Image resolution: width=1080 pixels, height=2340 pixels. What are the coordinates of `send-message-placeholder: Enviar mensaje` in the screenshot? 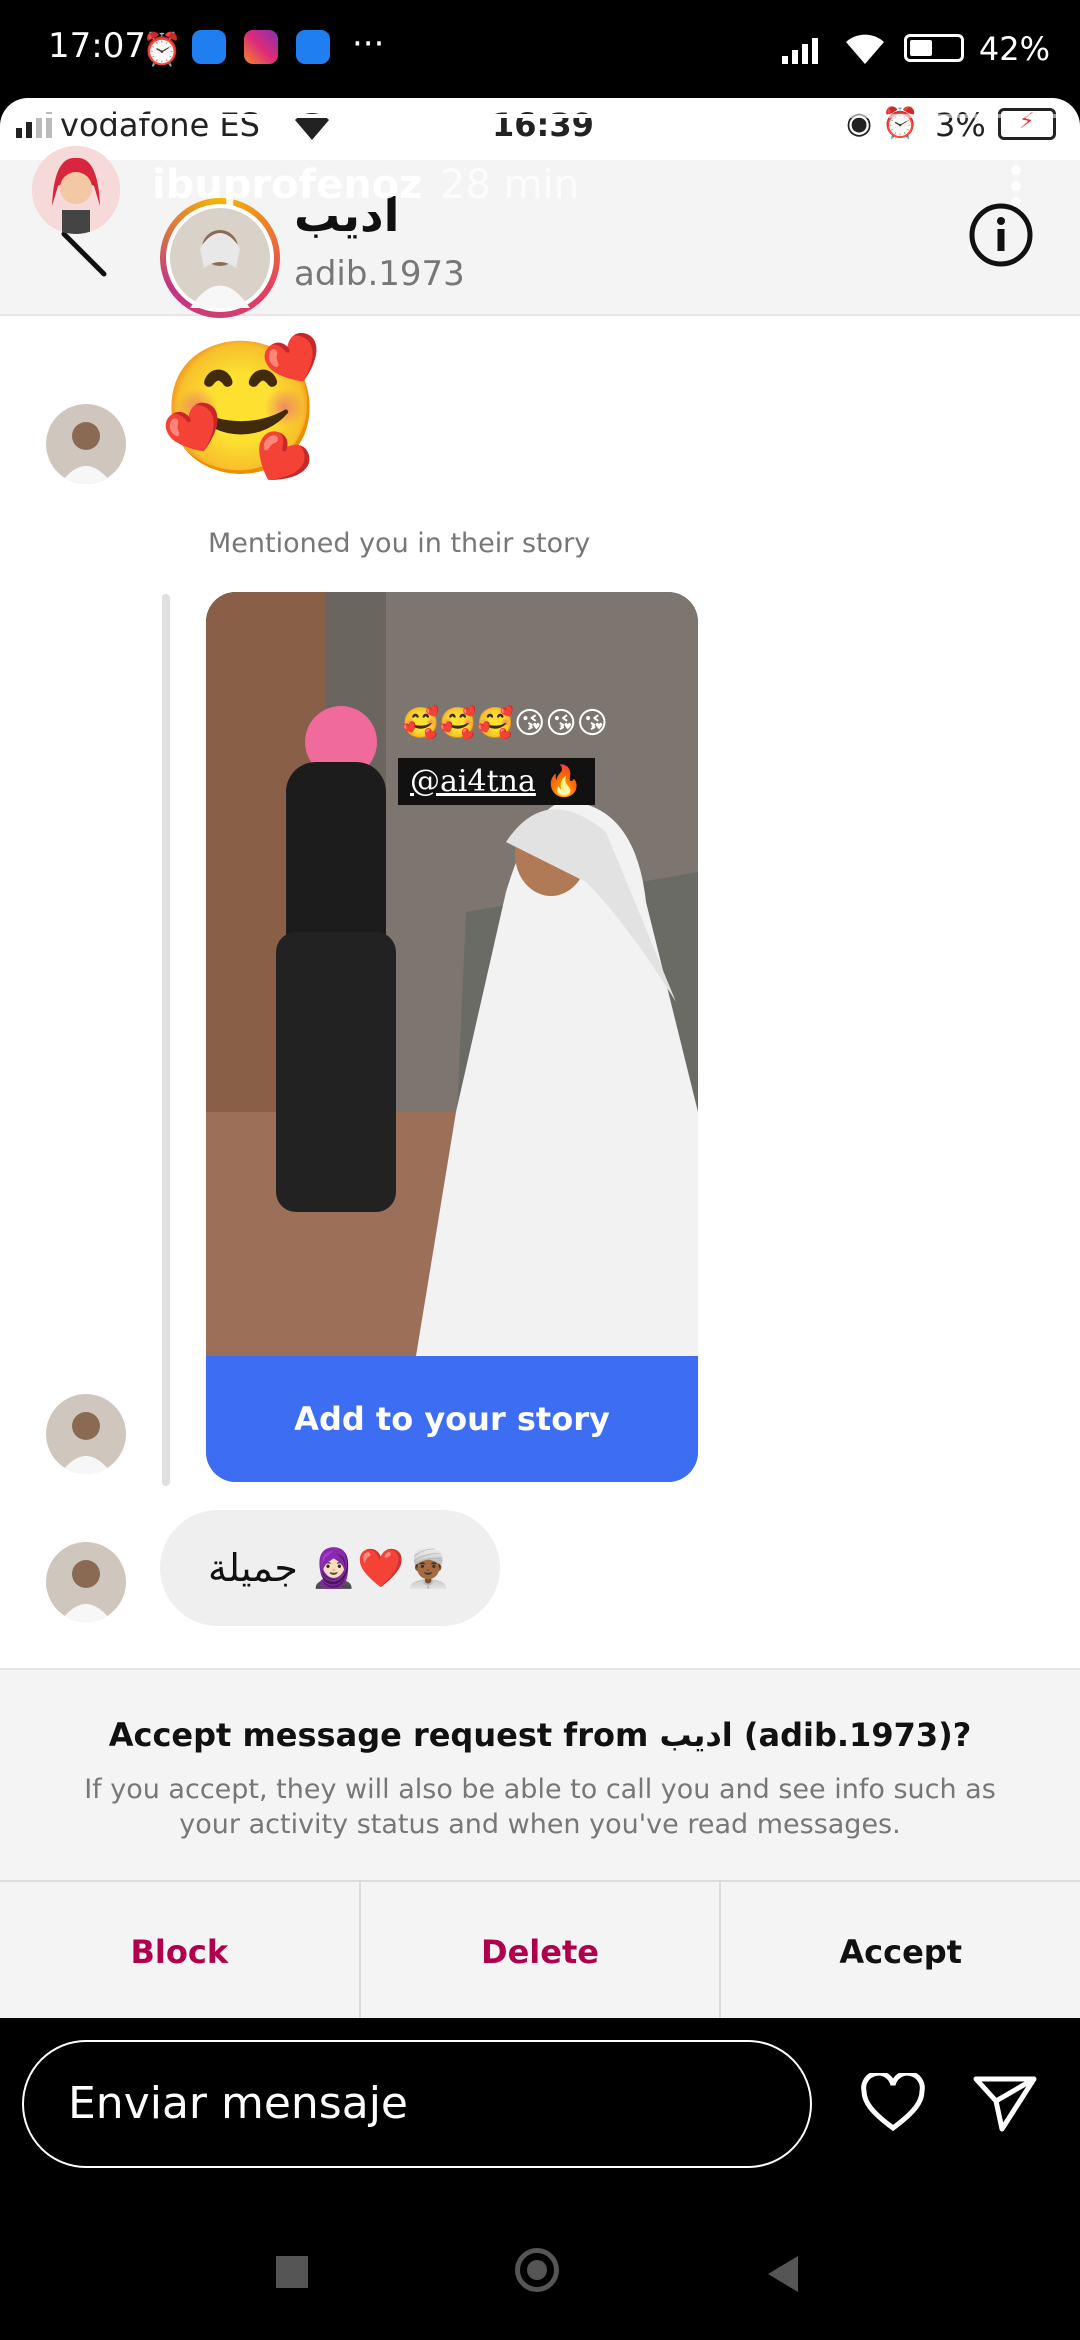 It's located at (238, 2103).